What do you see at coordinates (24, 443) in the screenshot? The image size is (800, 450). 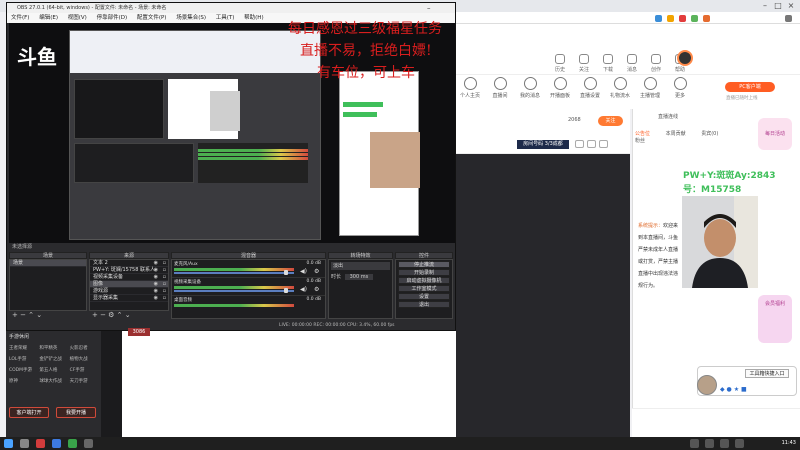 I see `search-icon` at bounding box center [24, 443].